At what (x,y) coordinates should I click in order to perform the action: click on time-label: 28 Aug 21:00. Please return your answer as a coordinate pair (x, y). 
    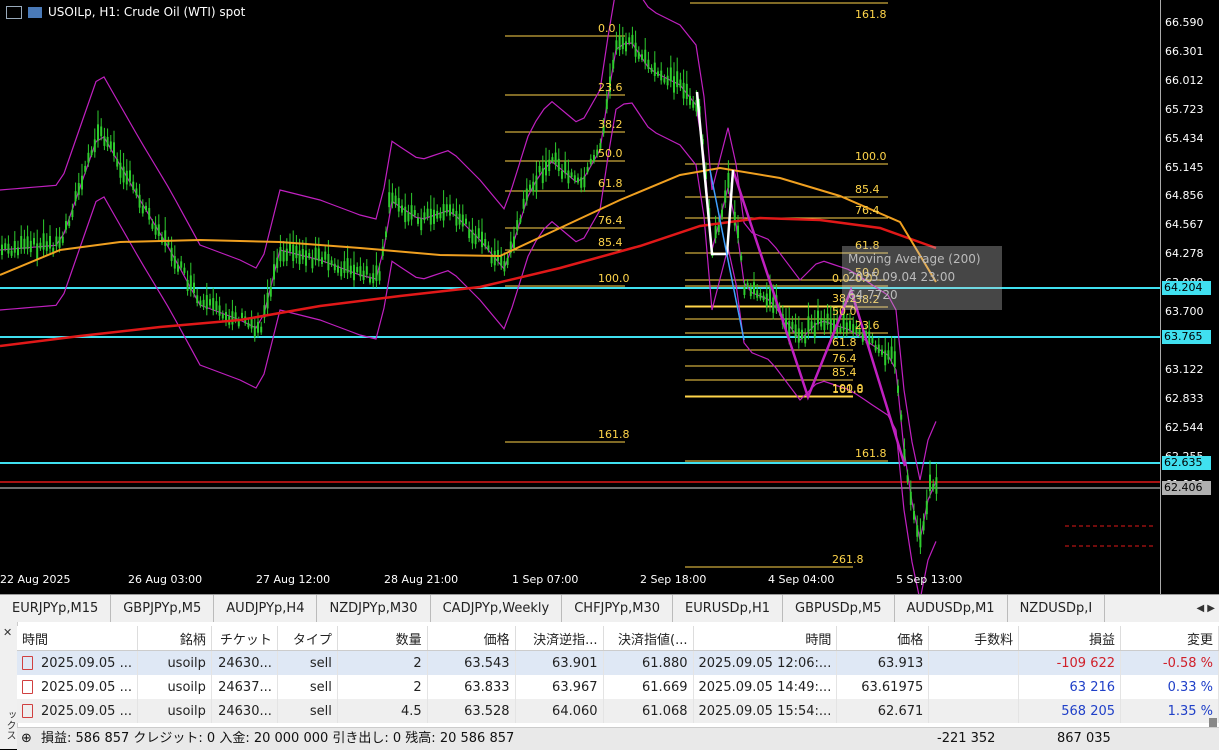
    Looking at the image, I should click on (421, 579).